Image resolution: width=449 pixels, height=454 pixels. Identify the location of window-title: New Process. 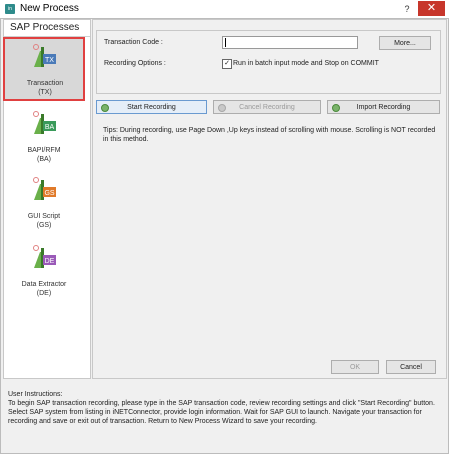
(49, 8).